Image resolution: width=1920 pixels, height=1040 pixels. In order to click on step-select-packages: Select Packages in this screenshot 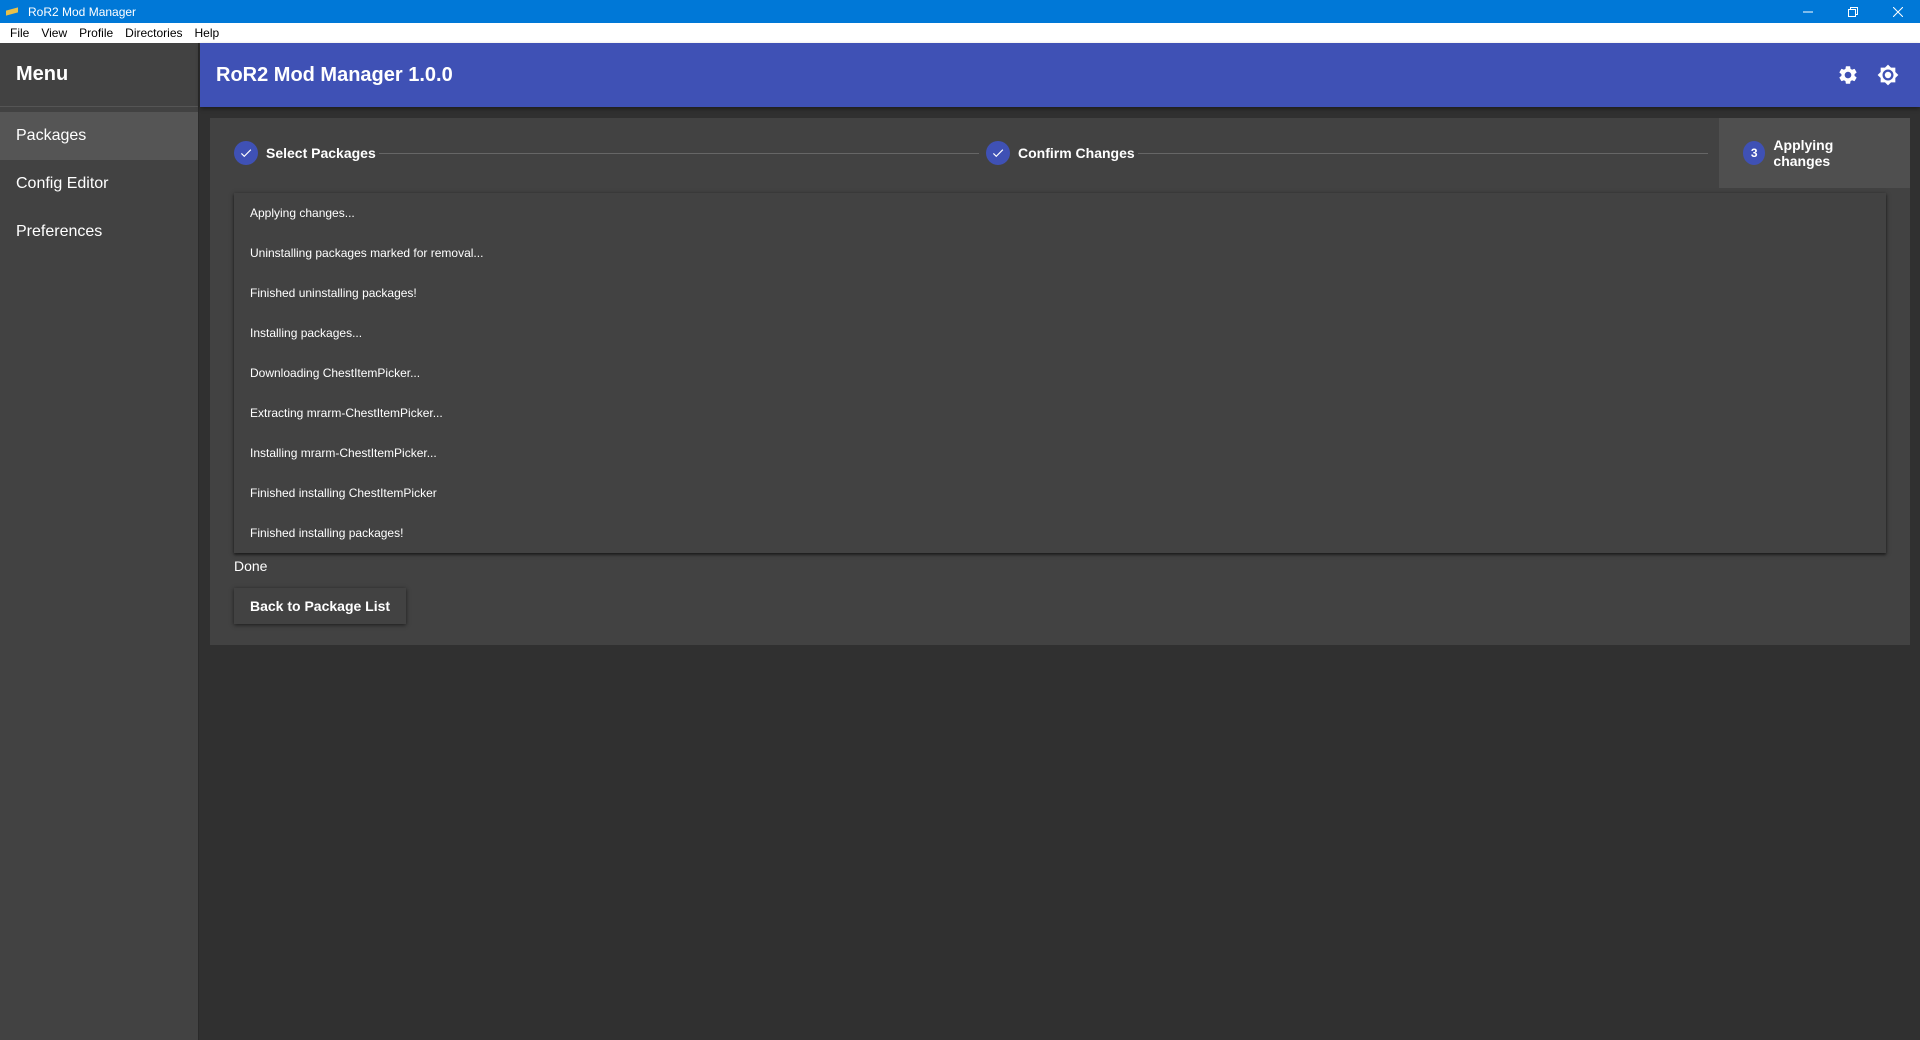, I will do `click(305, 153)`.